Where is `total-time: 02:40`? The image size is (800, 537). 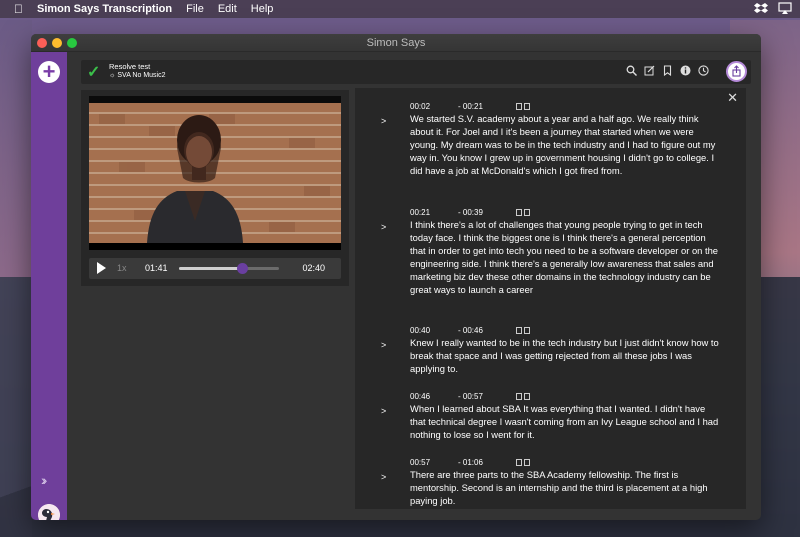 total-time: 02:40 is located at coordinates (313, 268).